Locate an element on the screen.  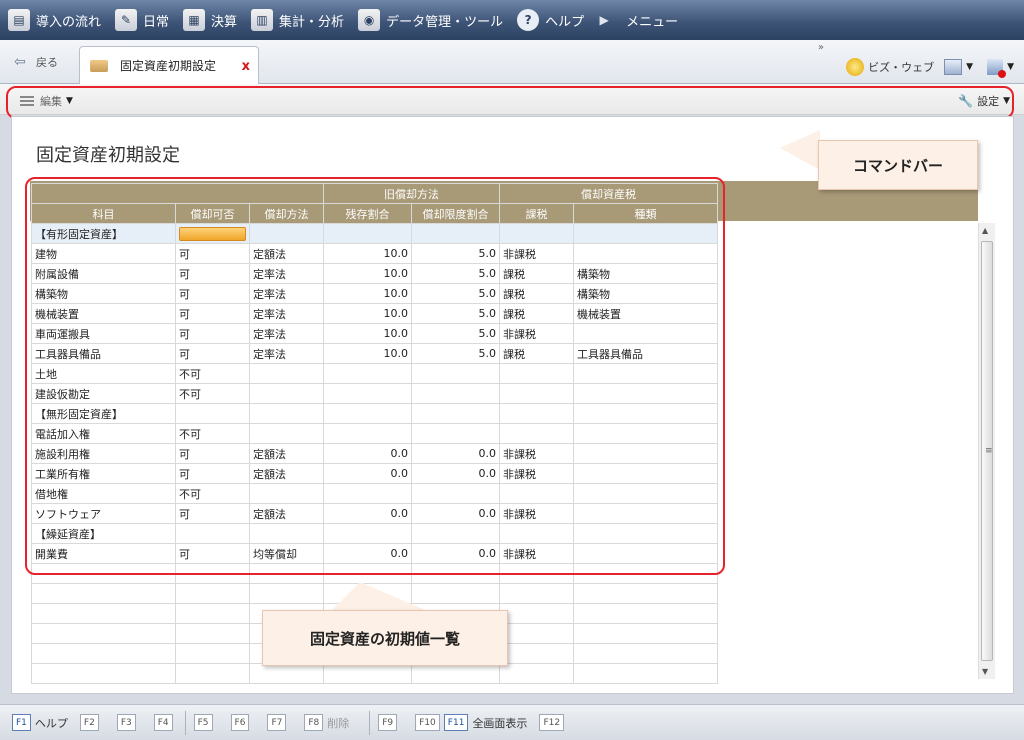
fkey-f2: F2 is located at coordinates (89, 722).